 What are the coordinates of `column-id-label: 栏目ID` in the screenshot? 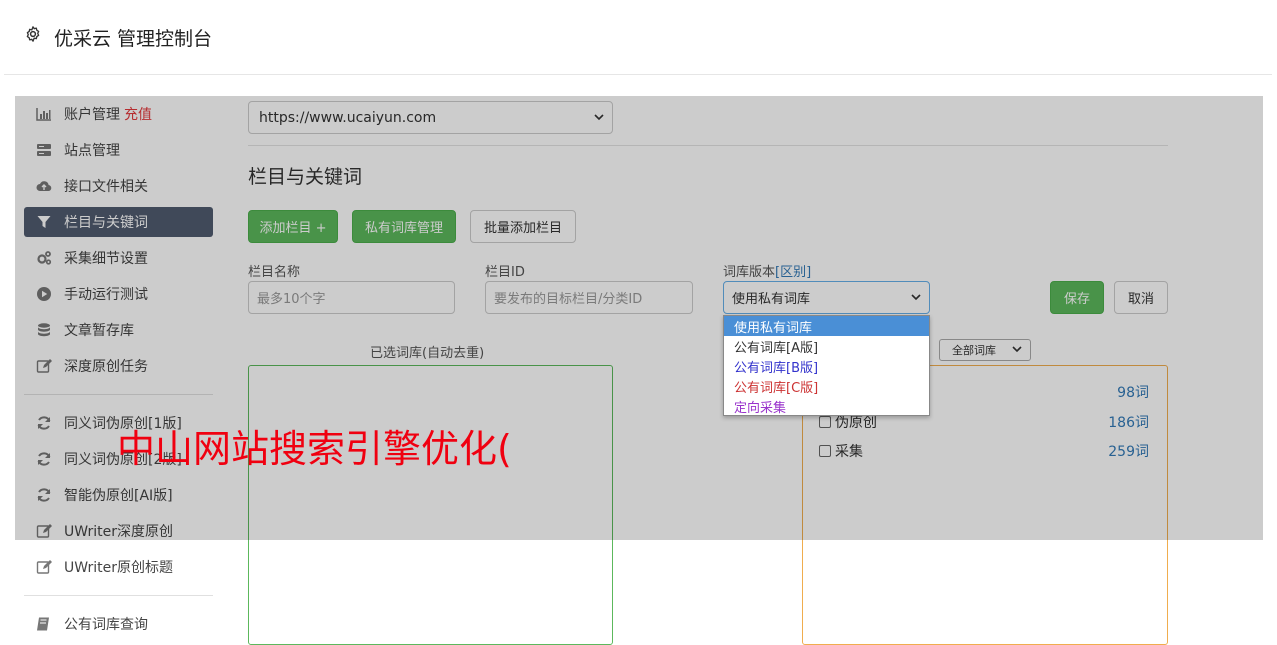 It's located at (505, 272).